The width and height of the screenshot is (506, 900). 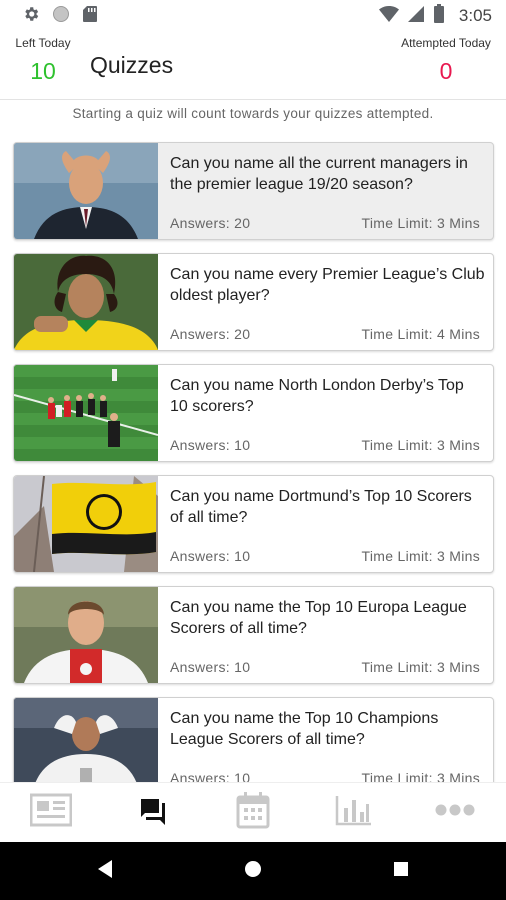 I want to click on stats-chart-icon, so click(x=354, y=812).